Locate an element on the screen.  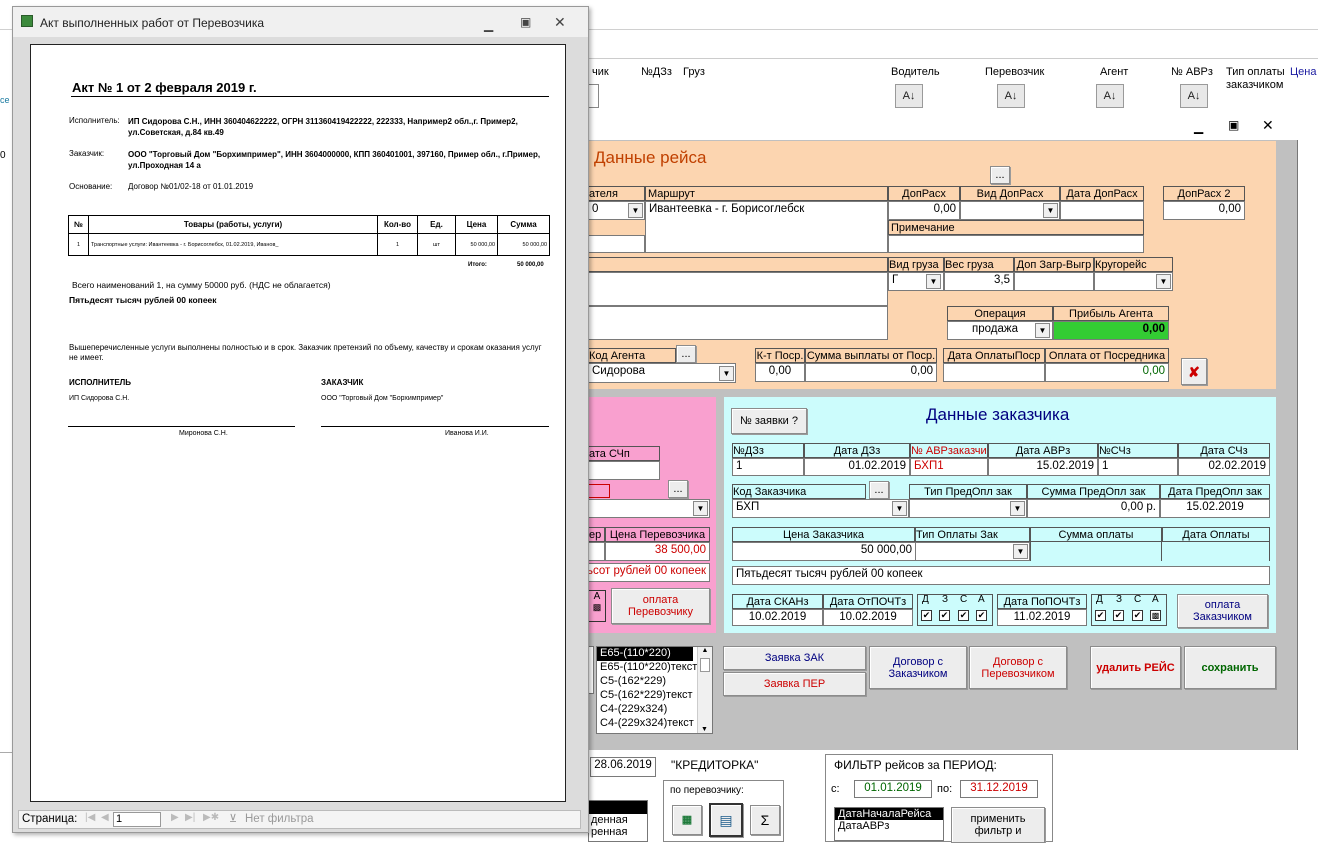
data-otpocht-field: 10.02.2019 is located at coordinates (868, 617).